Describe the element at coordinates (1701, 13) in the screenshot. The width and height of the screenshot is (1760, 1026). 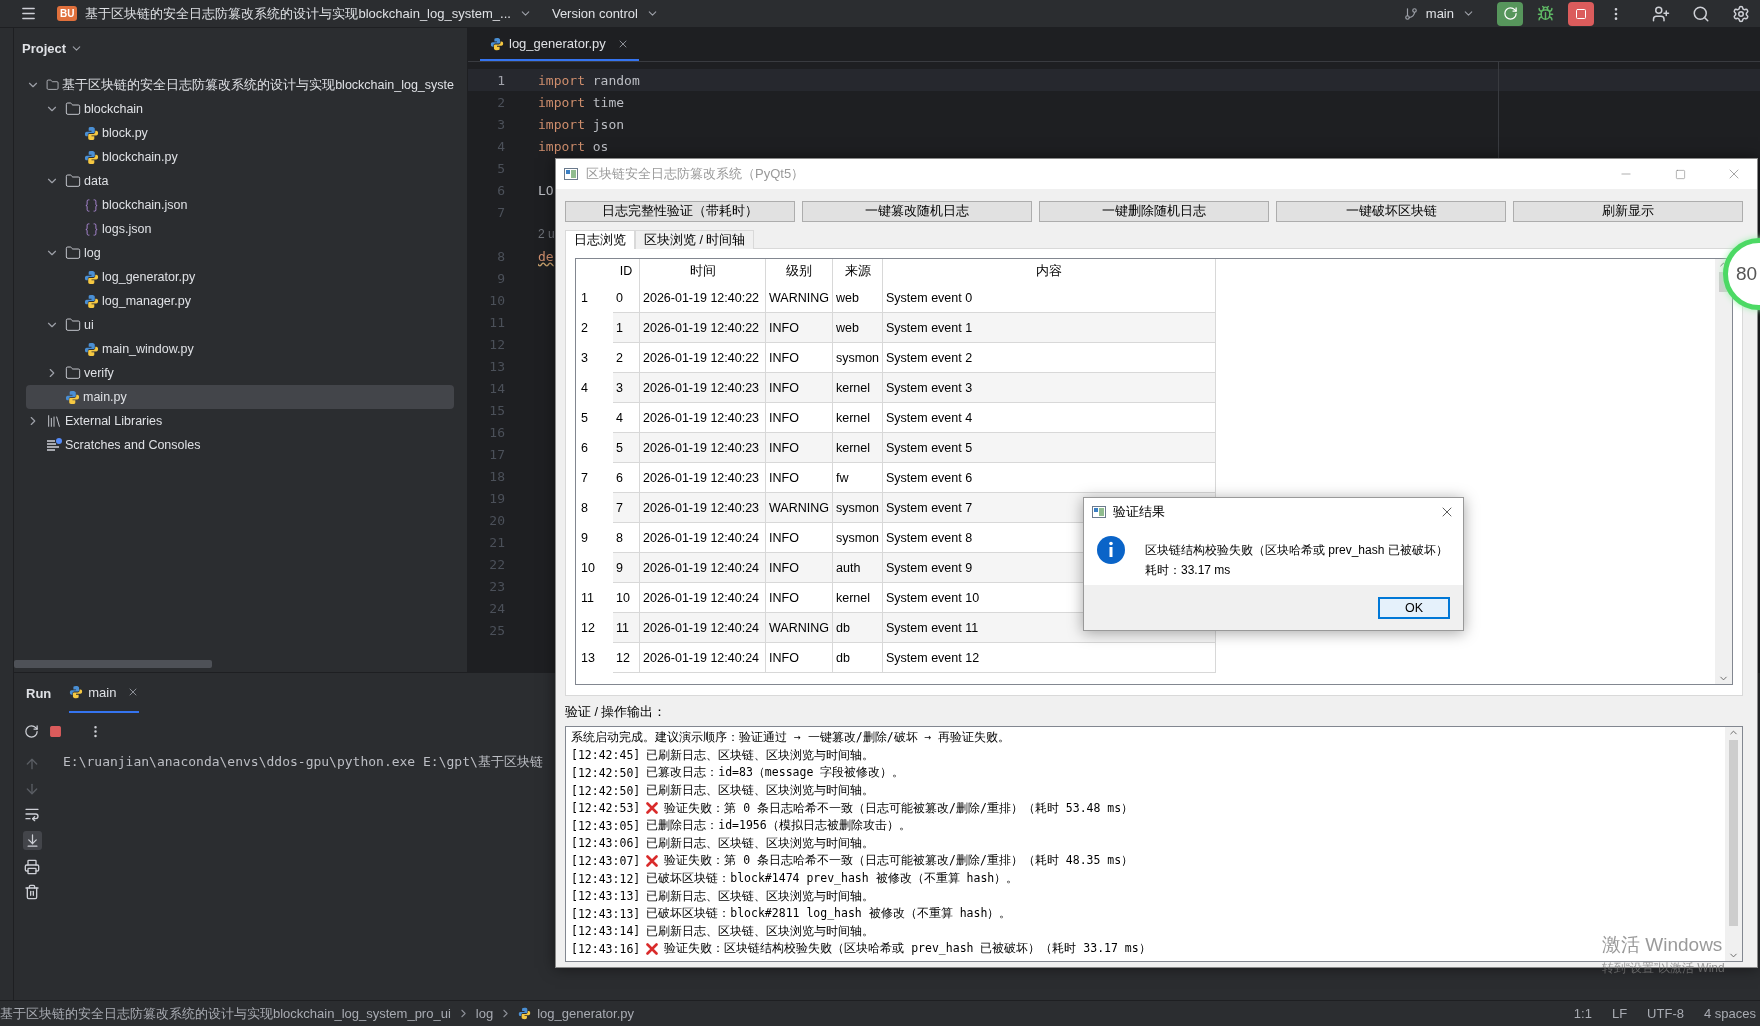
I see `search-icon` at that location.